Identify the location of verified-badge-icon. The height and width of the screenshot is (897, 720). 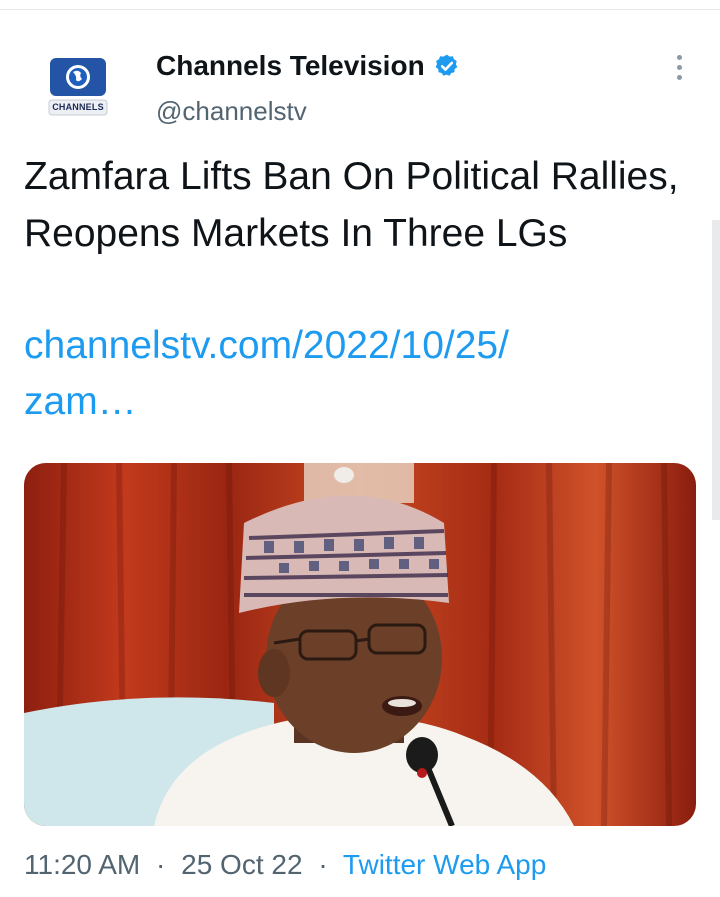
(446, 65).